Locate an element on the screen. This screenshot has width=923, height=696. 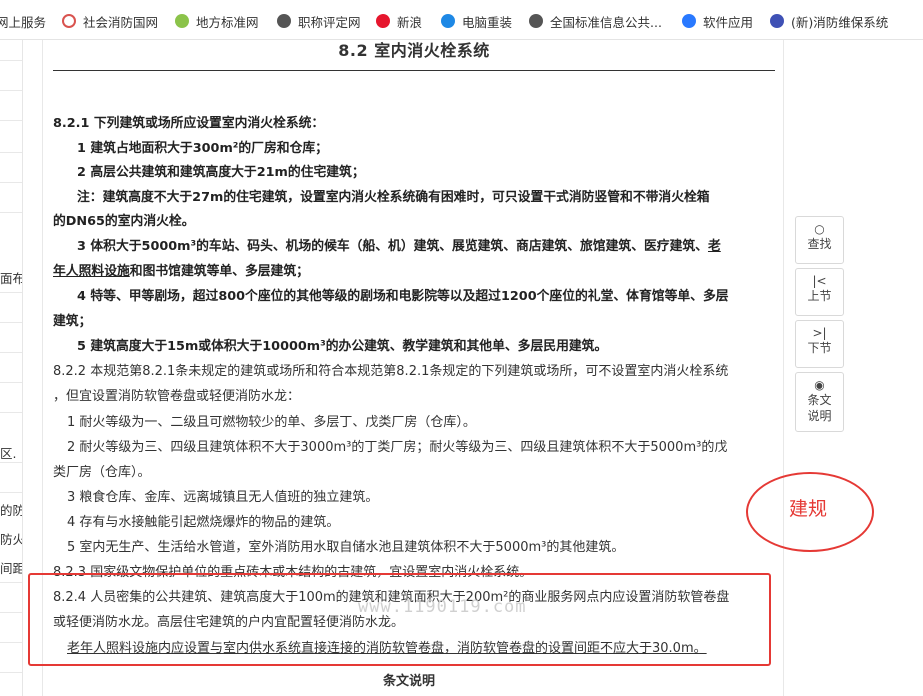
bookmark-label: 网上服务 is located at coordinates (23, 22).